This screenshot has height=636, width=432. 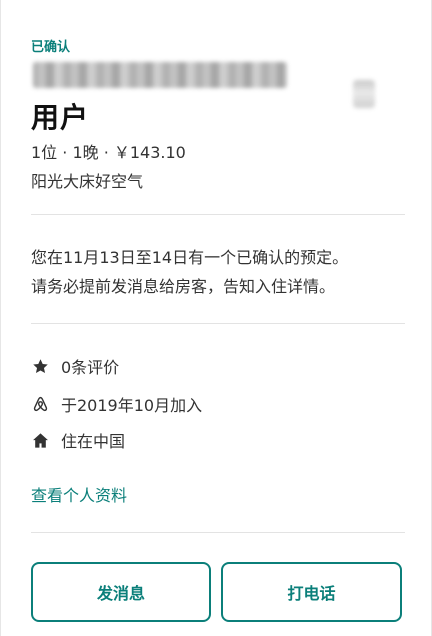 I want to click on view-profile-link: 查看个人资料, so click(x=79, y=494).